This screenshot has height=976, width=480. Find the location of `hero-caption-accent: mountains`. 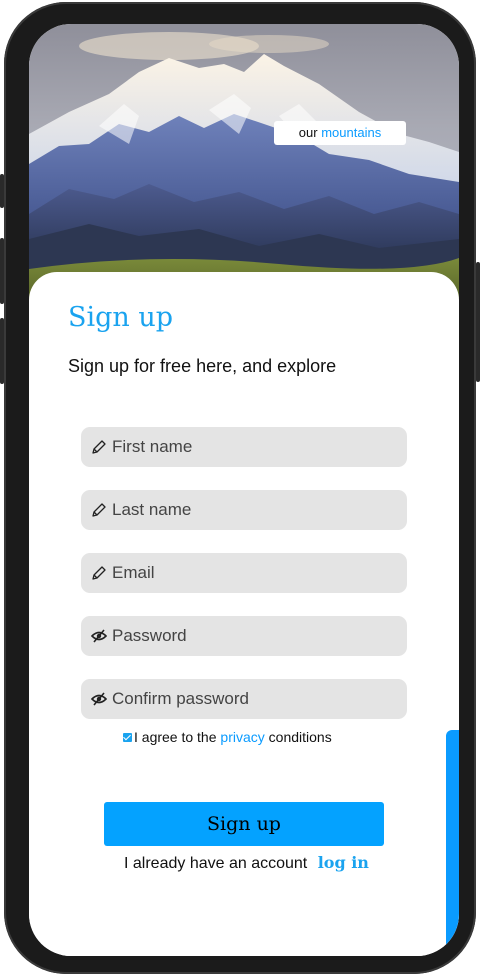

hero-caption-accent: mountains is located at coordinates (351, 132).